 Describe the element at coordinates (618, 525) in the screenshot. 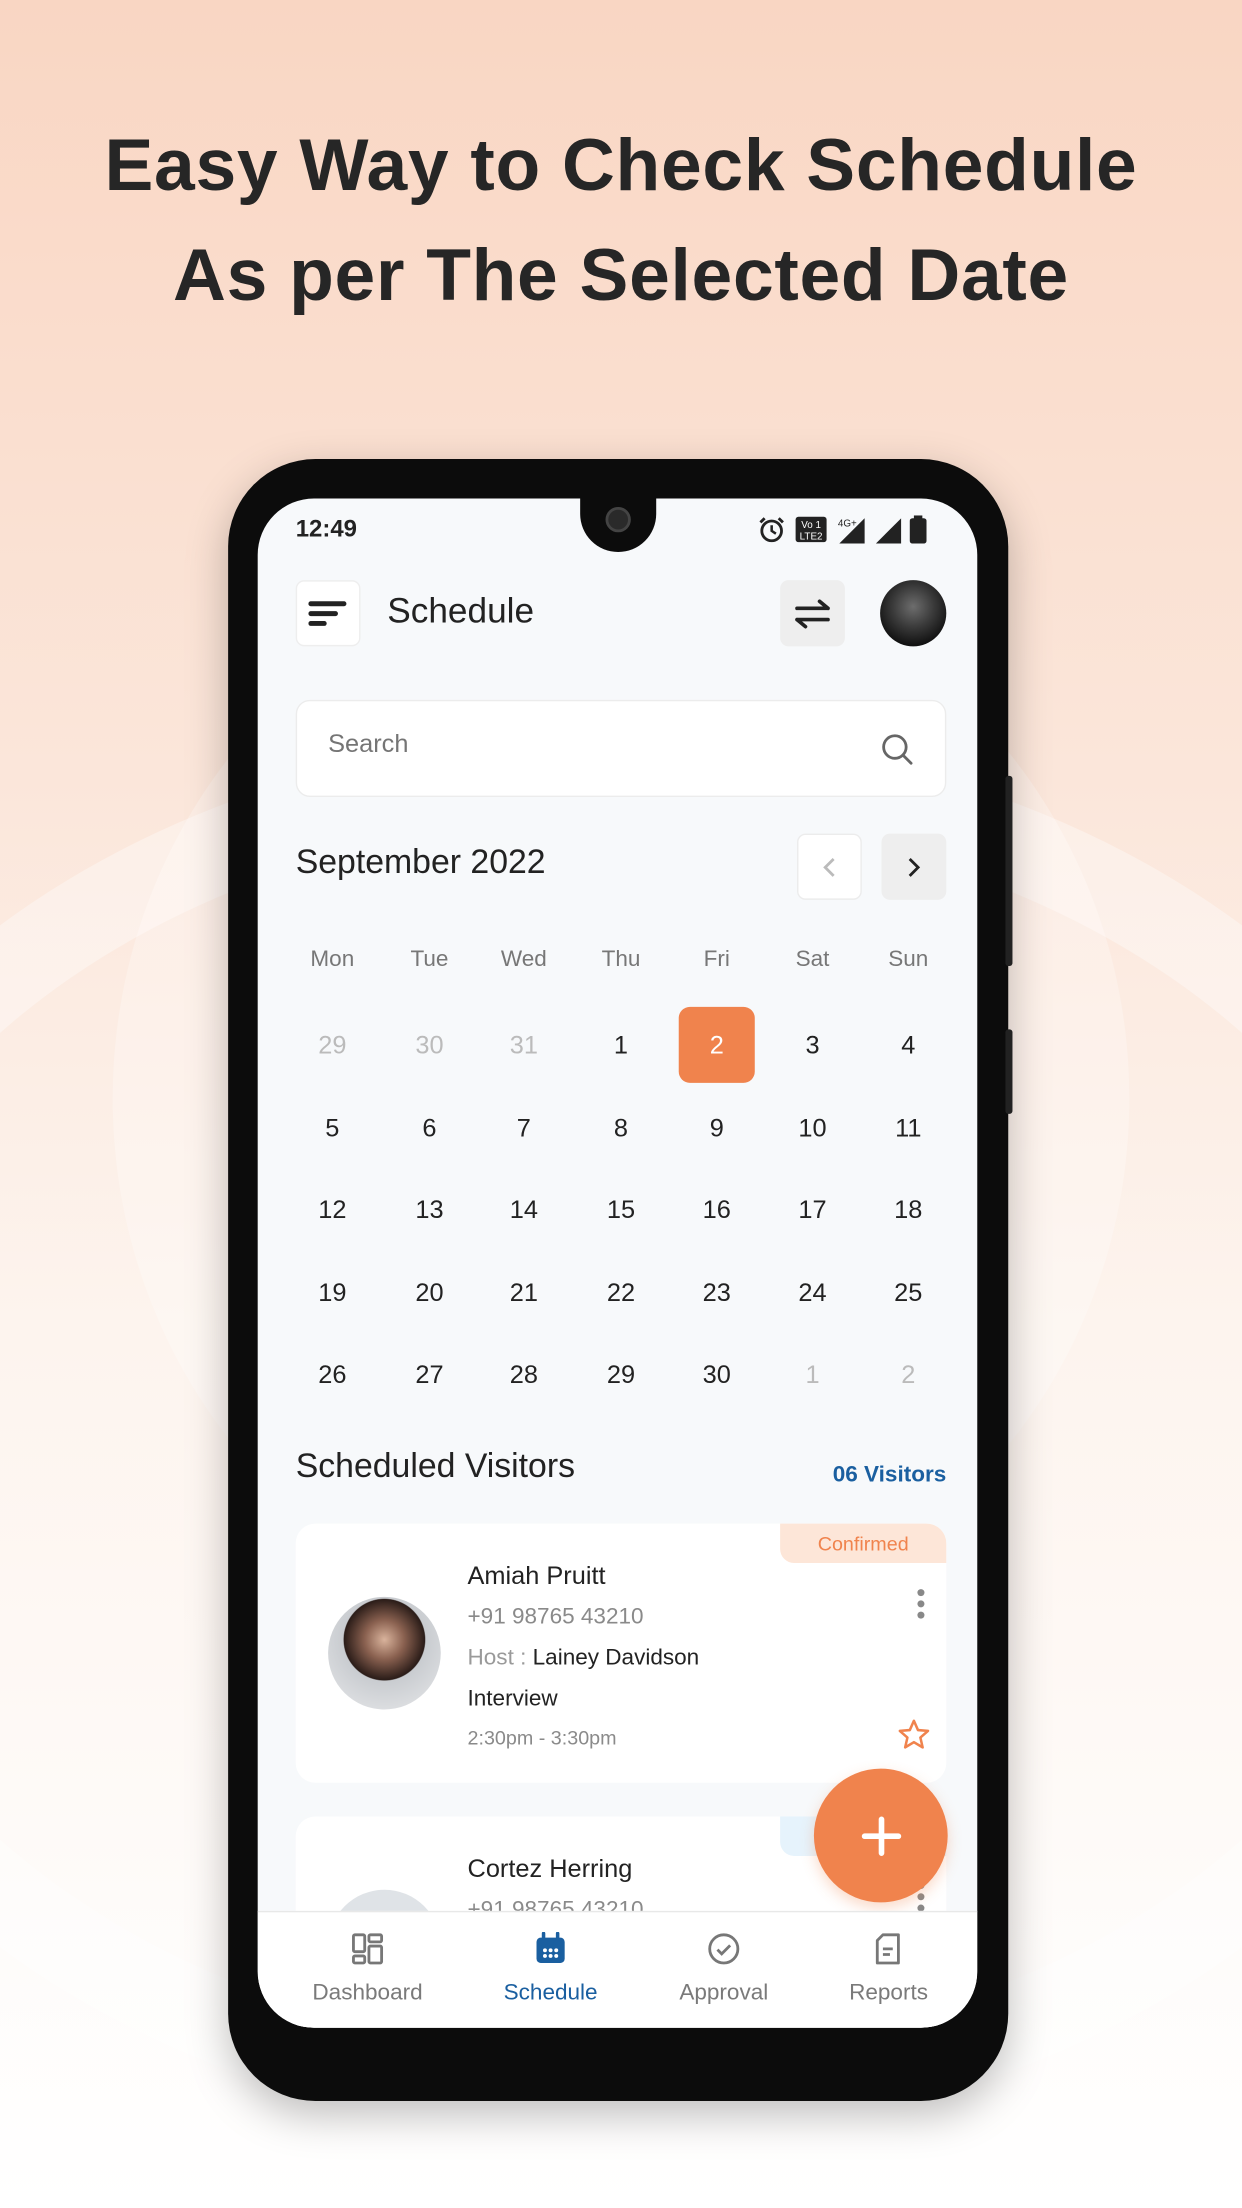

I see `camera-notch` at that location.